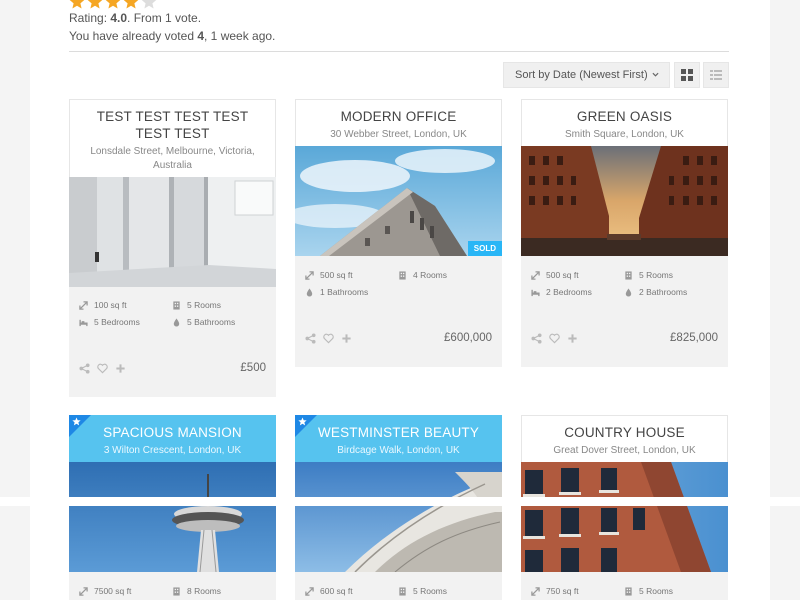 This screenshot has width=800, height=600. I want to click on feature-area: 750 sq ft, so click(555, 591).